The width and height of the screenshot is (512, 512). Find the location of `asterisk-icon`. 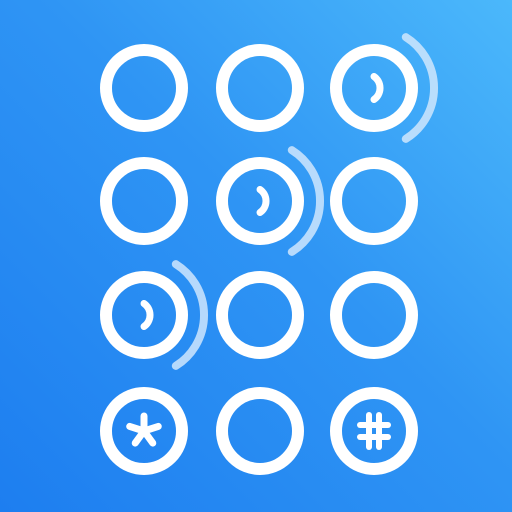

asterisk-icon is located at coordinates (144, 429).